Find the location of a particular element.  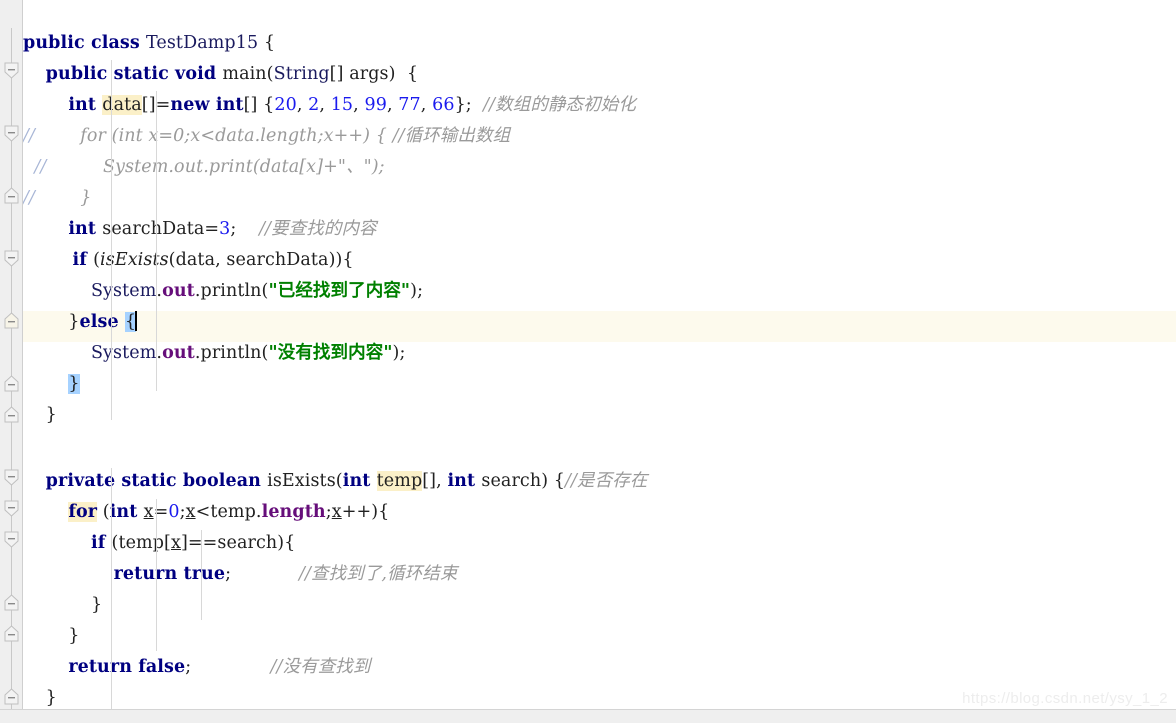

text-caret is located at coordinates (136, 321).